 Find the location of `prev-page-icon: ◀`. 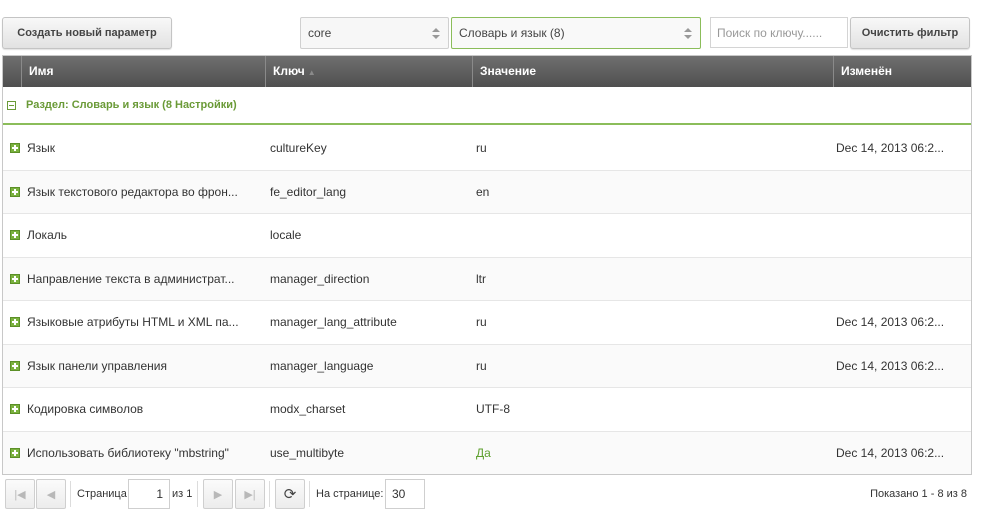

prev-page-icon: ◀ is located at coordinates (51, 494).